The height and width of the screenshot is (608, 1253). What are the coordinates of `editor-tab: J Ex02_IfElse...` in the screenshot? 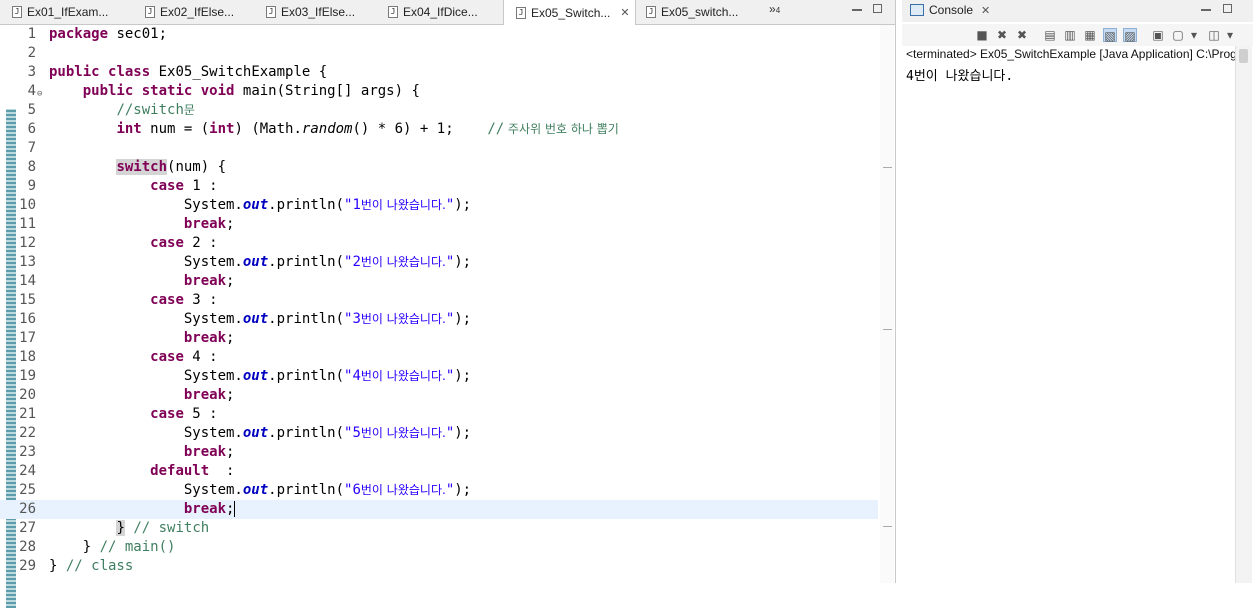 It's located at (190, 12).